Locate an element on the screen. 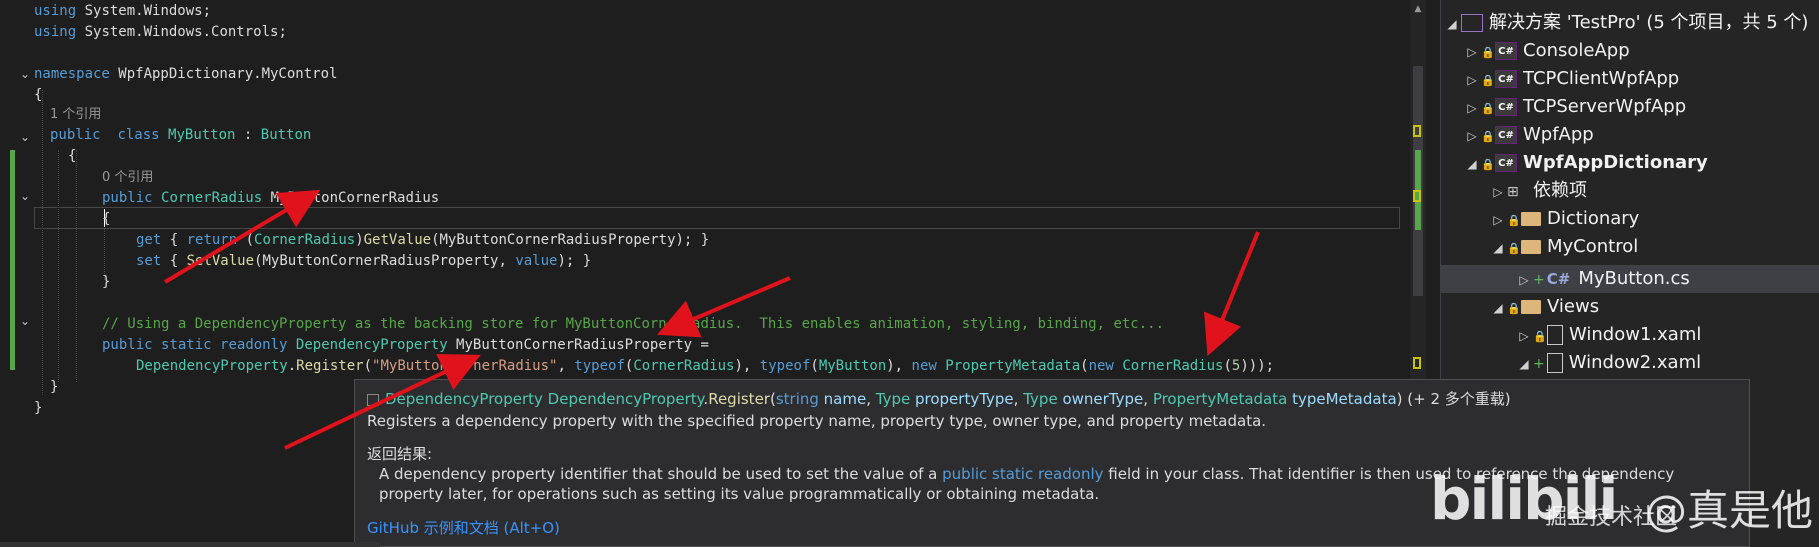  status-strip is located at coordinates (190, 544).